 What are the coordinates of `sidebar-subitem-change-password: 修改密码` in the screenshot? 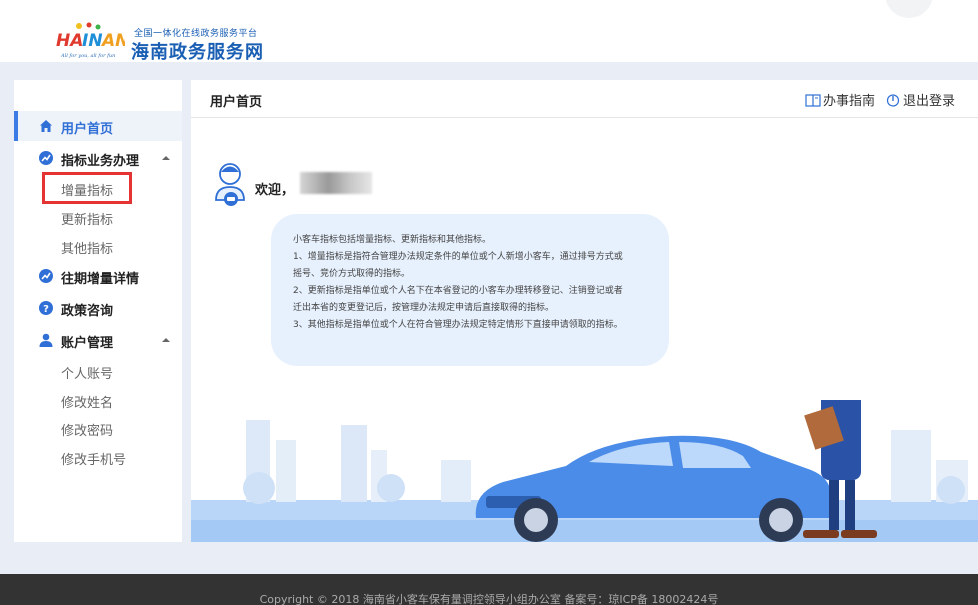 It's located at (87, 429).